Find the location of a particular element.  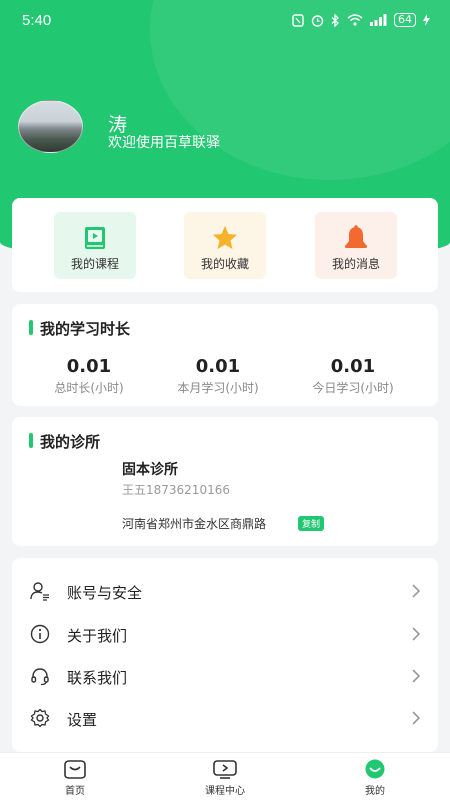

stat-total: 0.01 总时长(小时) is located at coordinates (89, 376).